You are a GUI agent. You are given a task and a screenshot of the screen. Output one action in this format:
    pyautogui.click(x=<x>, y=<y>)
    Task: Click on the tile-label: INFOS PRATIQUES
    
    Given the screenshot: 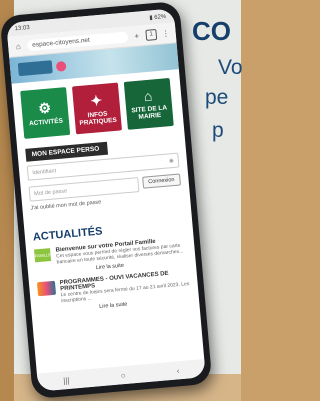 What is the action you would take?
    pyautogui.click(x=98, y=118)
    